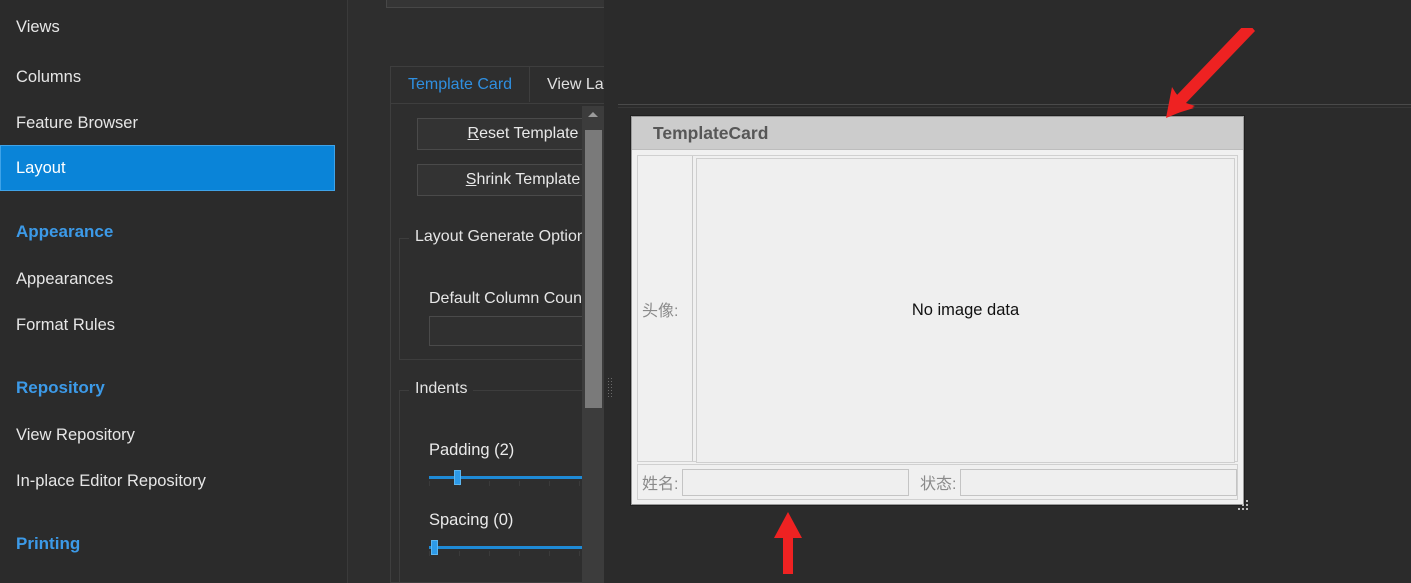 This screenshot has height=583, width=1411. What do you see at coordinates (60, 387) in the screenshot?
I see `sidebar-section-repository: Repository` at bounding box center [60, 387].